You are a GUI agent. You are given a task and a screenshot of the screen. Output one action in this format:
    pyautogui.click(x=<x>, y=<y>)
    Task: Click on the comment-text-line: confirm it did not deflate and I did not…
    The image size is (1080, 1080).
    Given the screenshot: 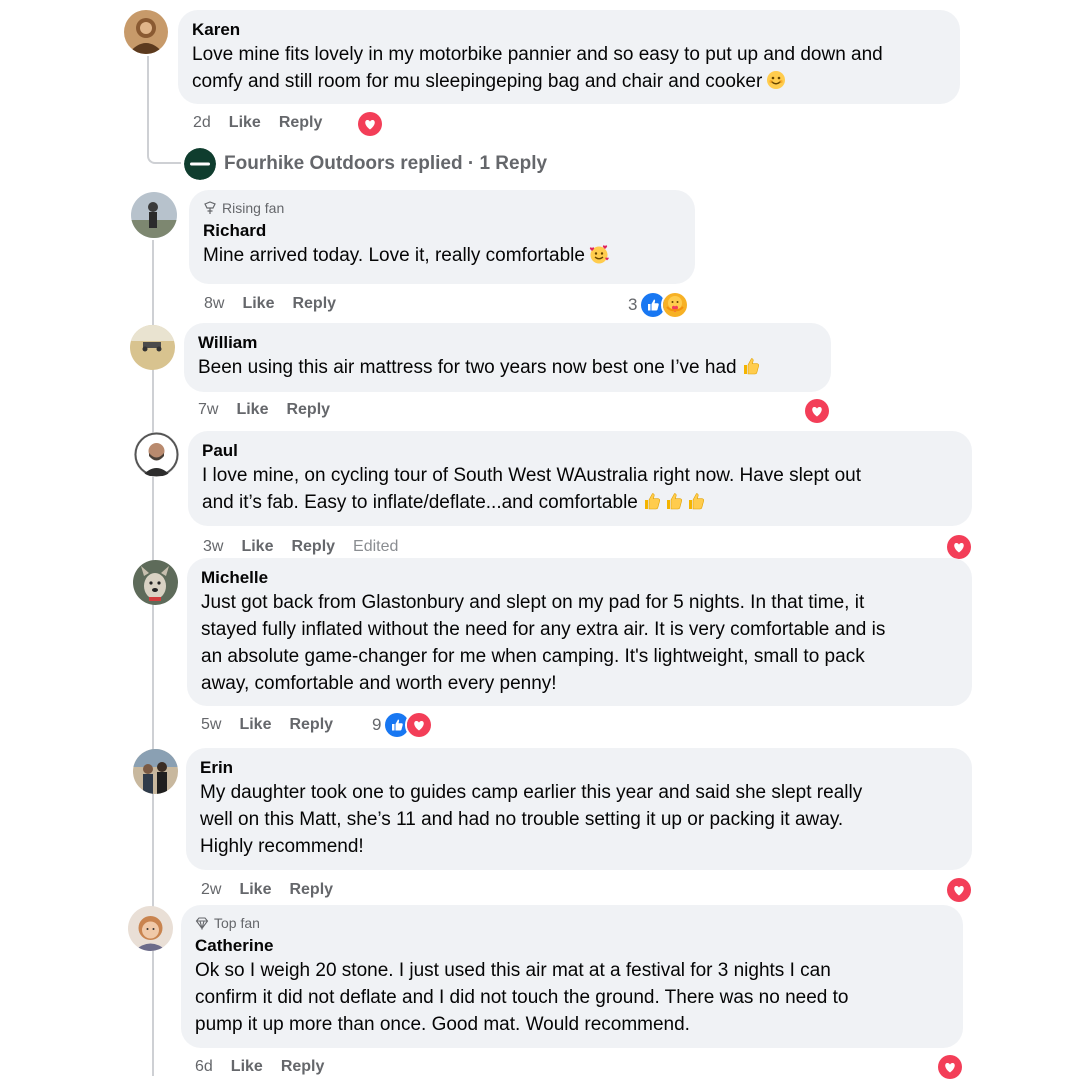 What is the action you would take?
    pyautogui.click(x=522, y=997)
    